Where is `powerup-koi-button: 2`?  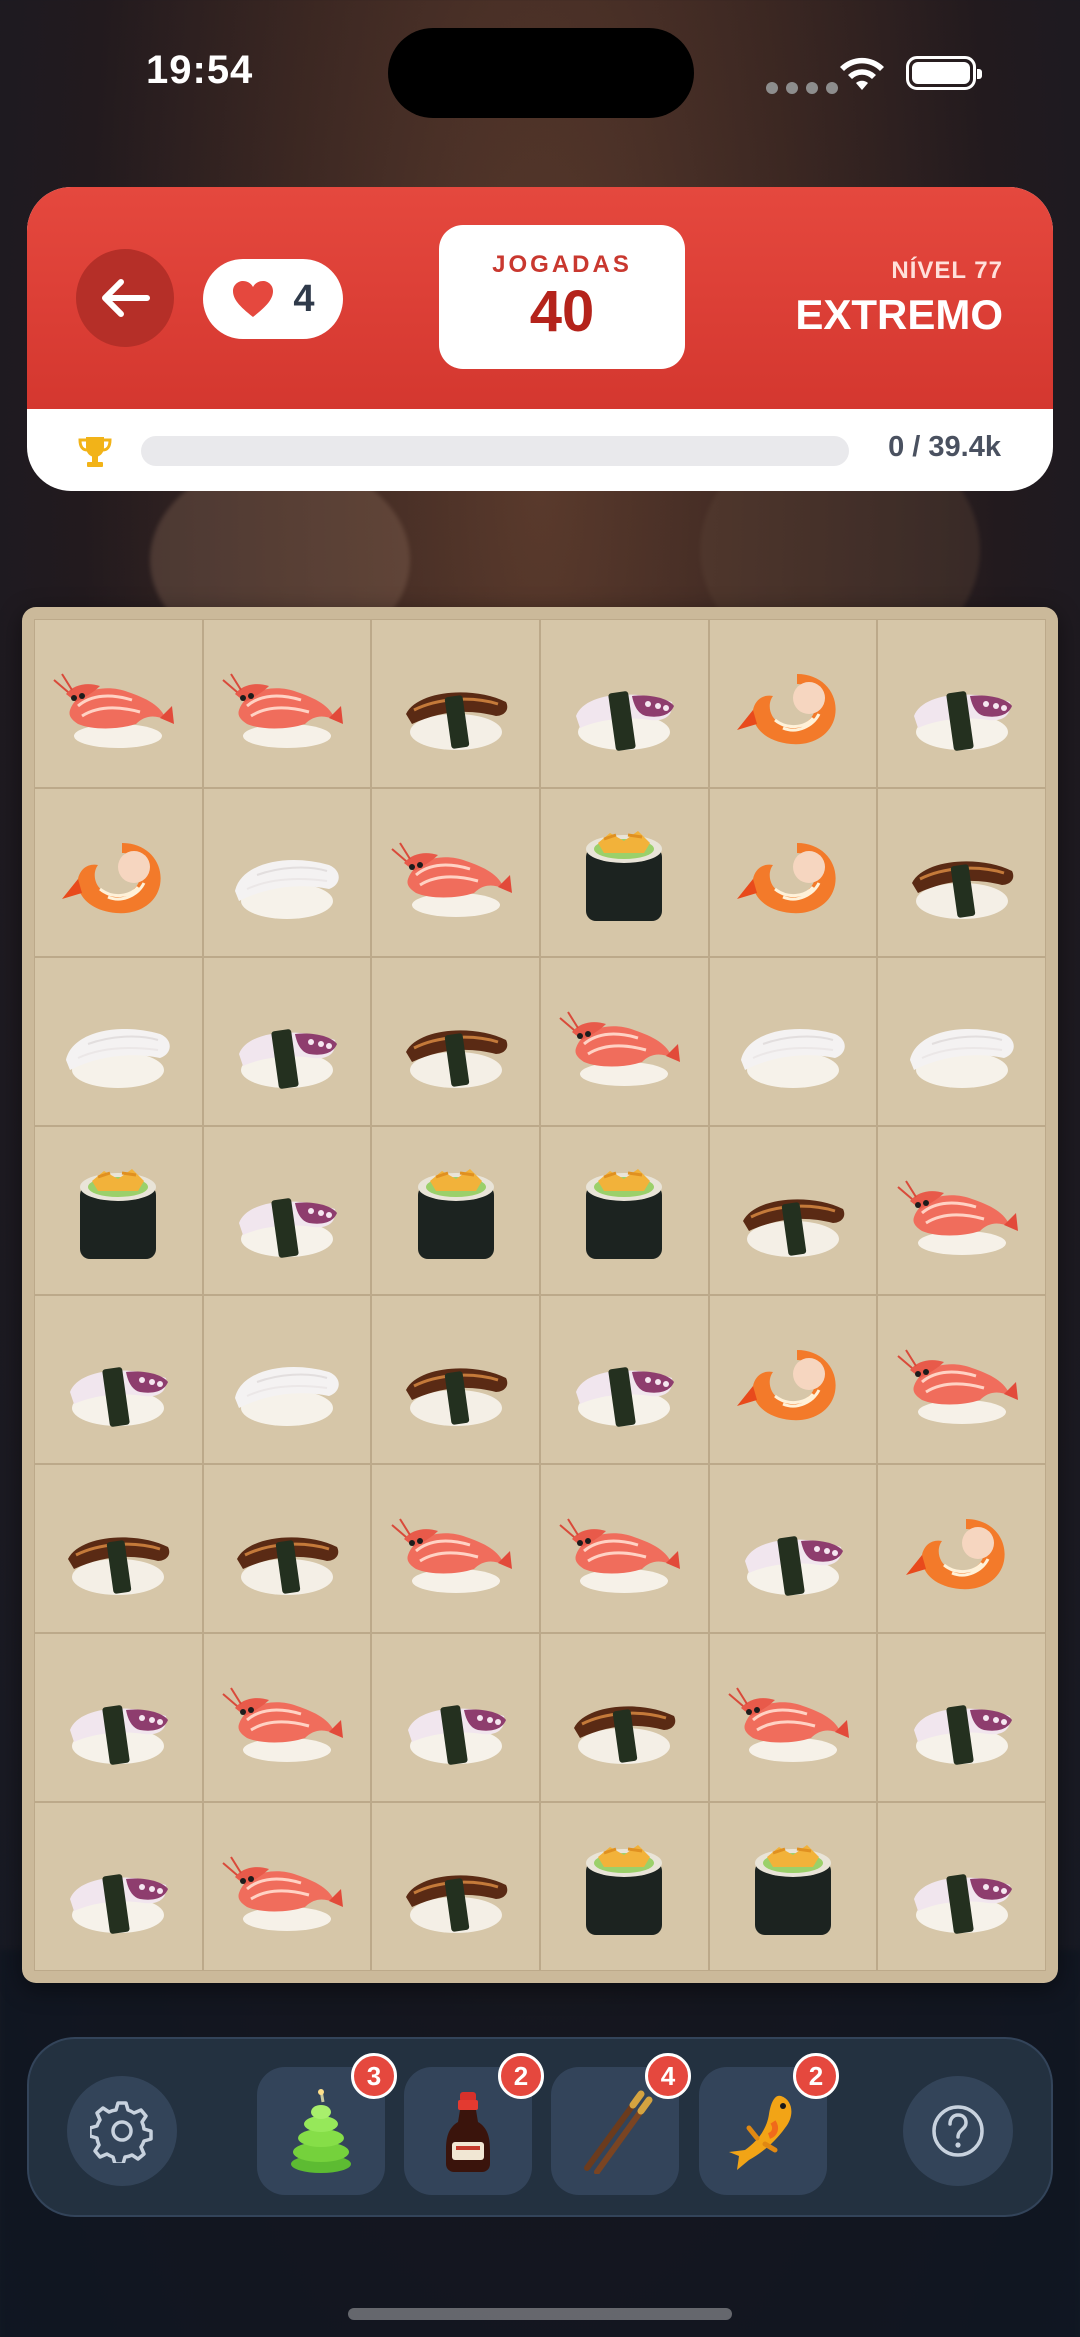 powerup-koi-button: 2 is located at coordinates (769, 2124).